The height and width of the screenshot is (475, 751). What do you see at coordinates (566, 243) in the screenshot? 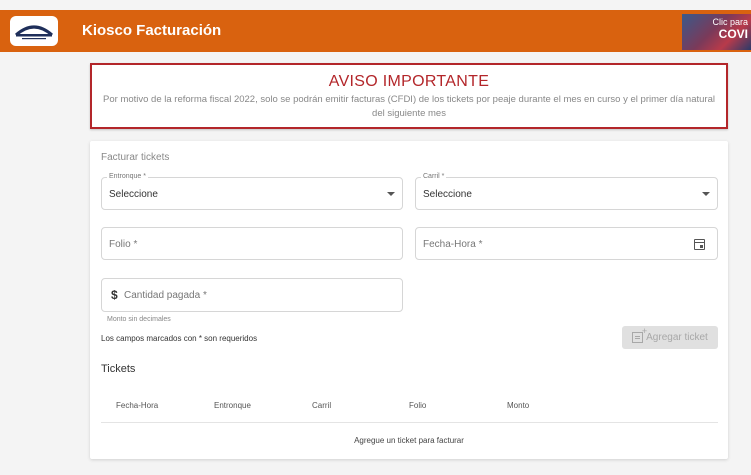
I see `fecha-hora-input: Fecha-Hora *` at bounding box center [566, 243].